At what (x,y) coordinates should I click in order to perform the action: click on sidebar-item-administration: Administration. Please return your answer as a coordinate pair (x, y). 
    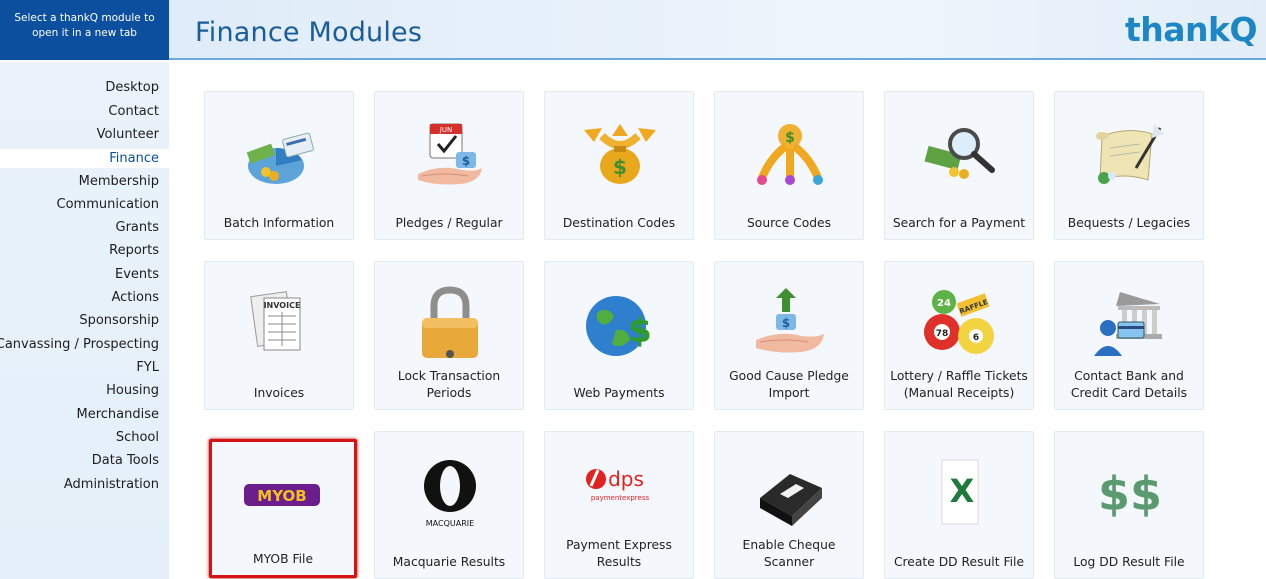
    Looking at the image, I should click on (111, 484).